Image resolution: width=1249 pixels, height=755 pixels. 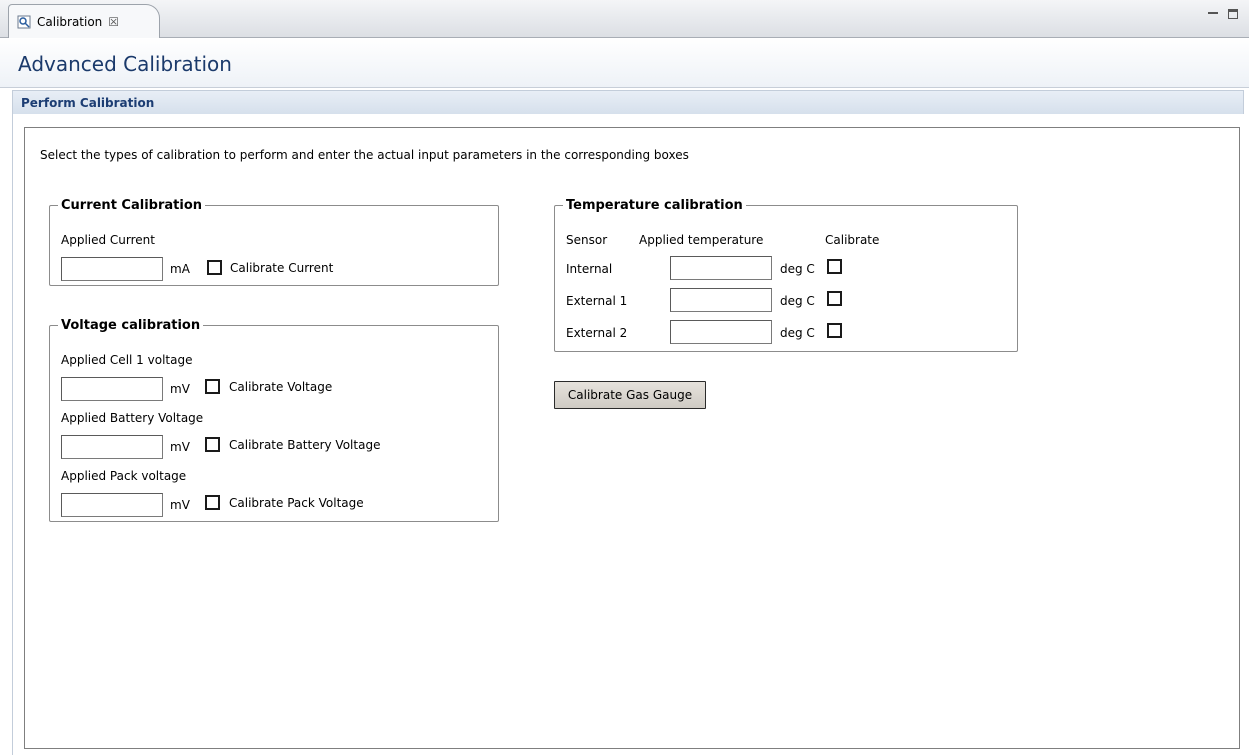 I want to click on sensor-external1-label: External 1, so click(x=597, y=301).